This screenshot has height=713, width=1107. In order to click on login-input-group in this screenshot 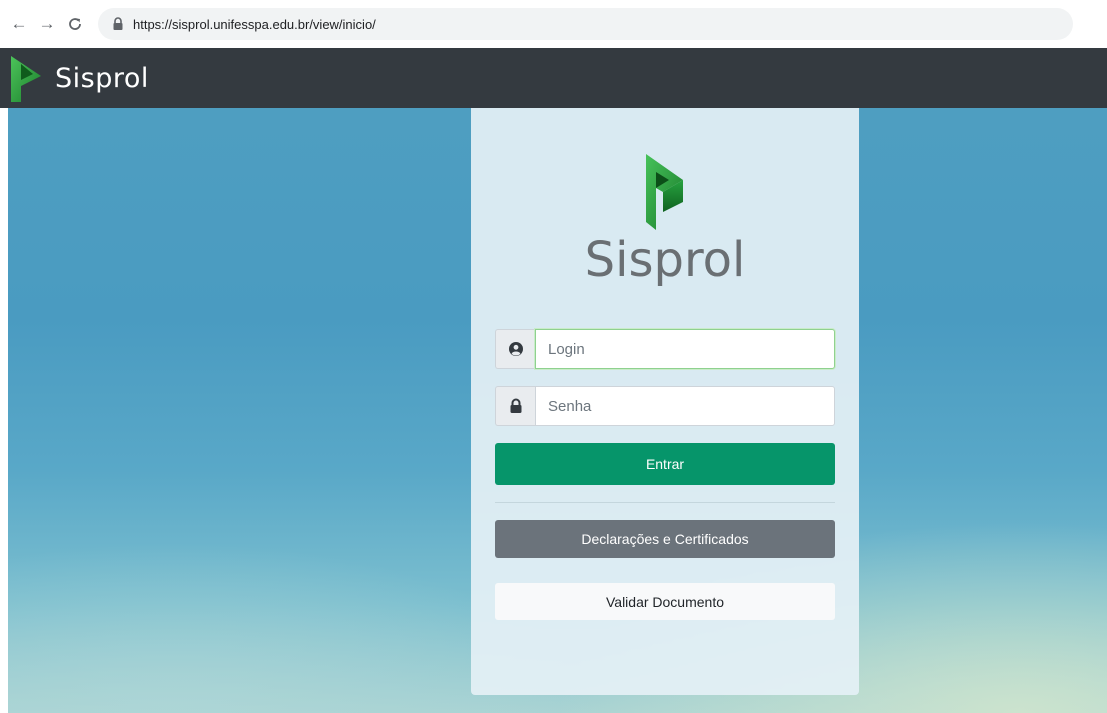, I will do `click(665, 349)`.